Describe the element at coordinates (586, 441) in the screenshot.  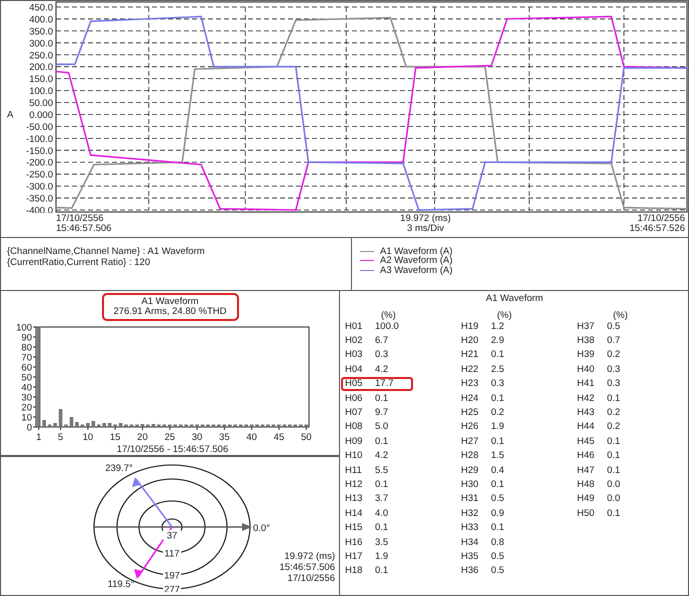
I see `harmonic-order: H45` at that location.